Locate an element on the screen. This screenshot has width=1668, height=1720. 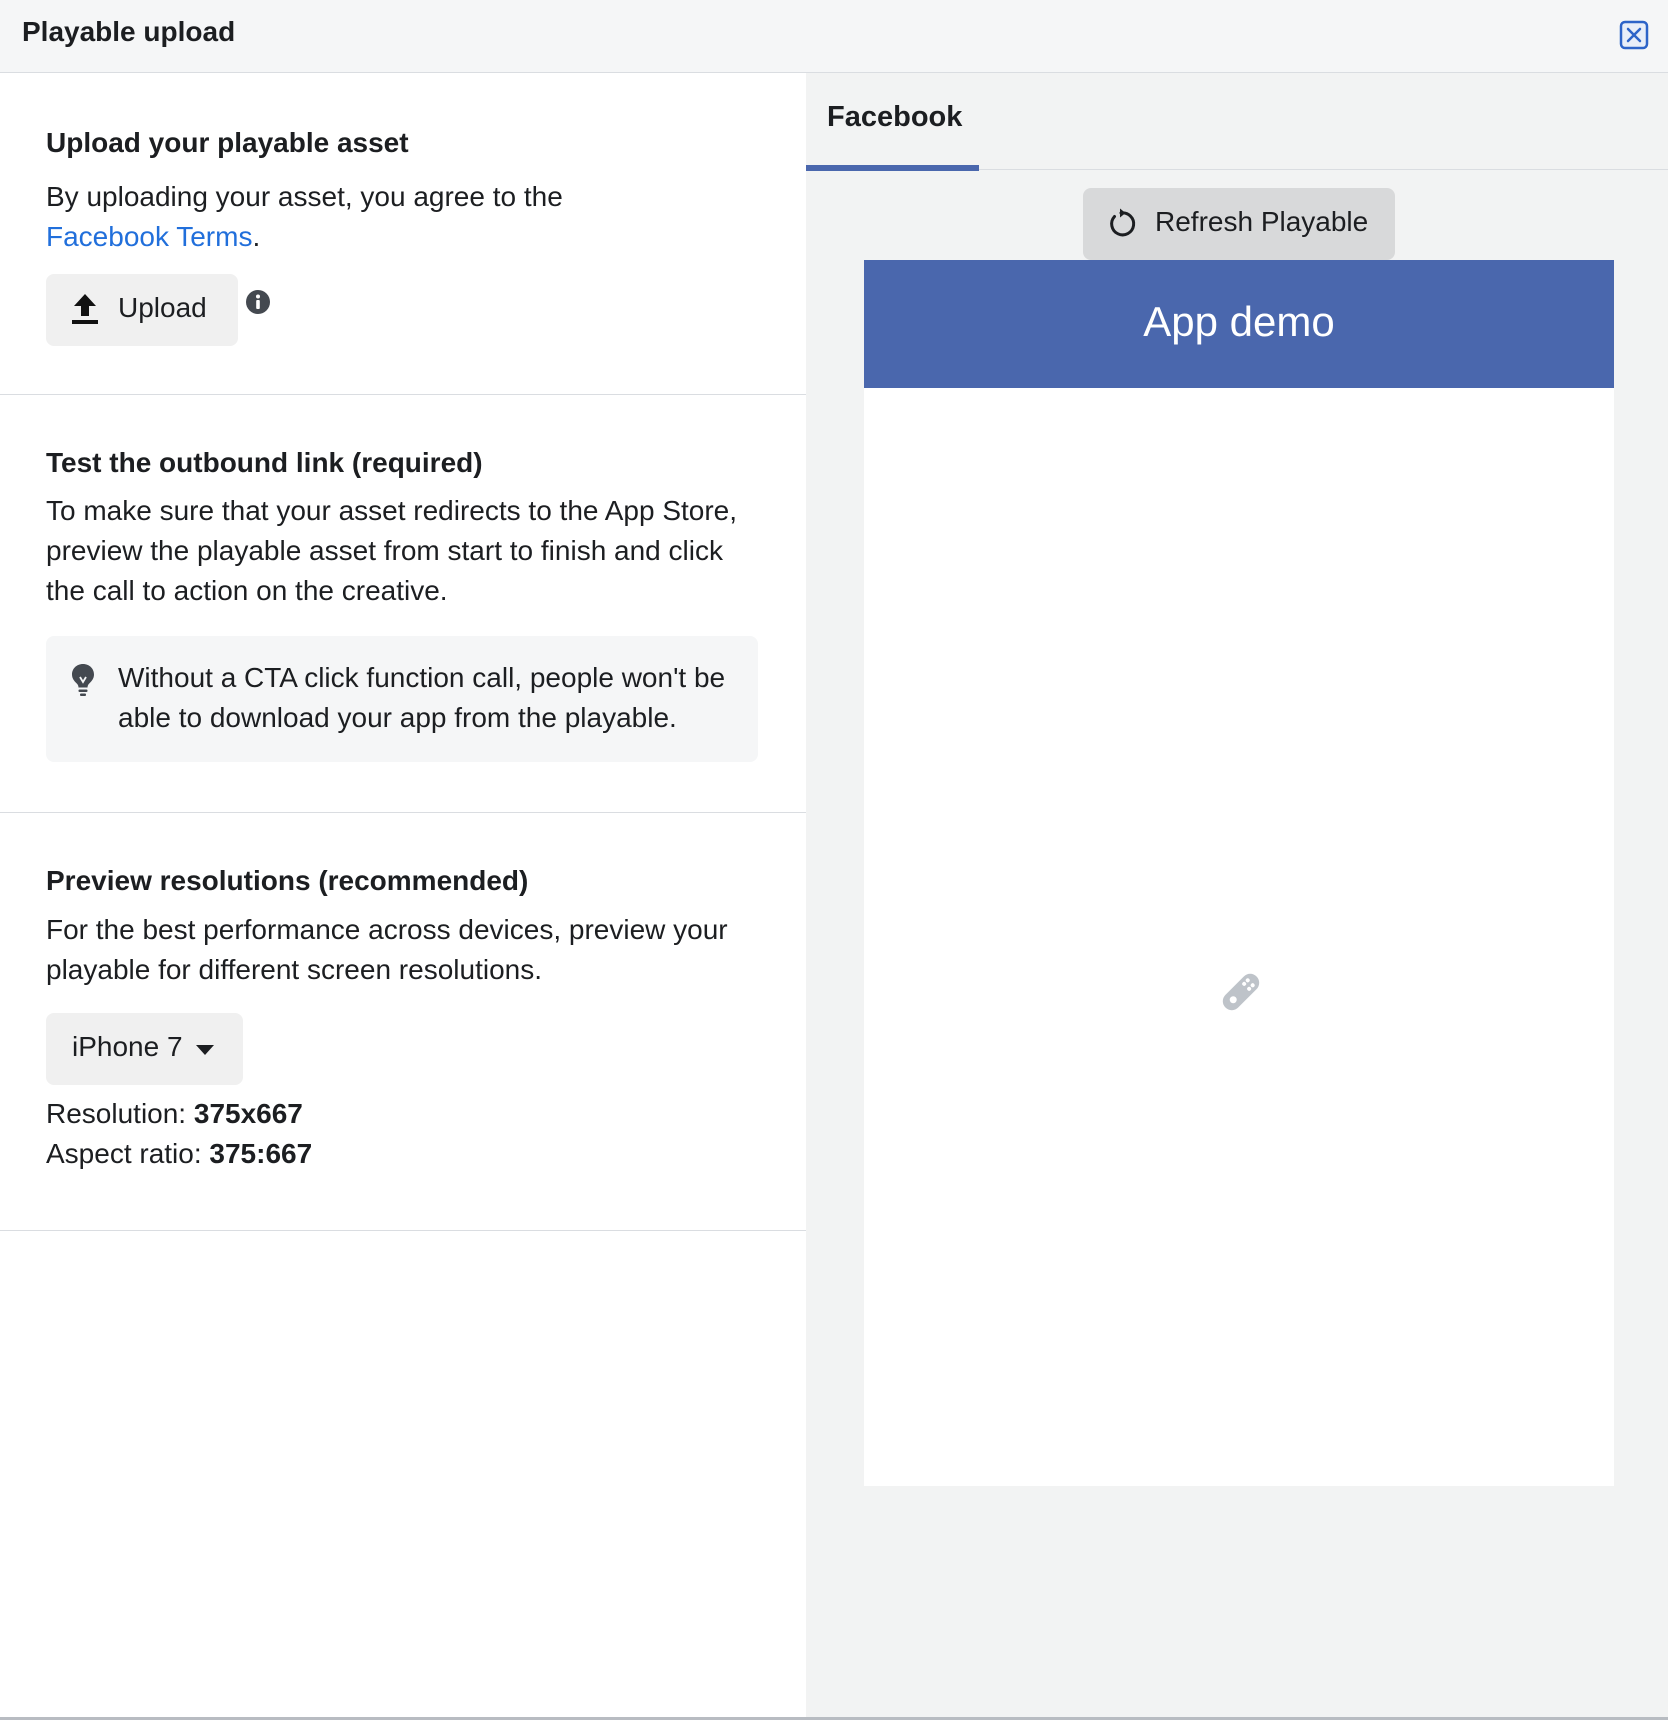
close-icon is located at coordinates (1634, 35).